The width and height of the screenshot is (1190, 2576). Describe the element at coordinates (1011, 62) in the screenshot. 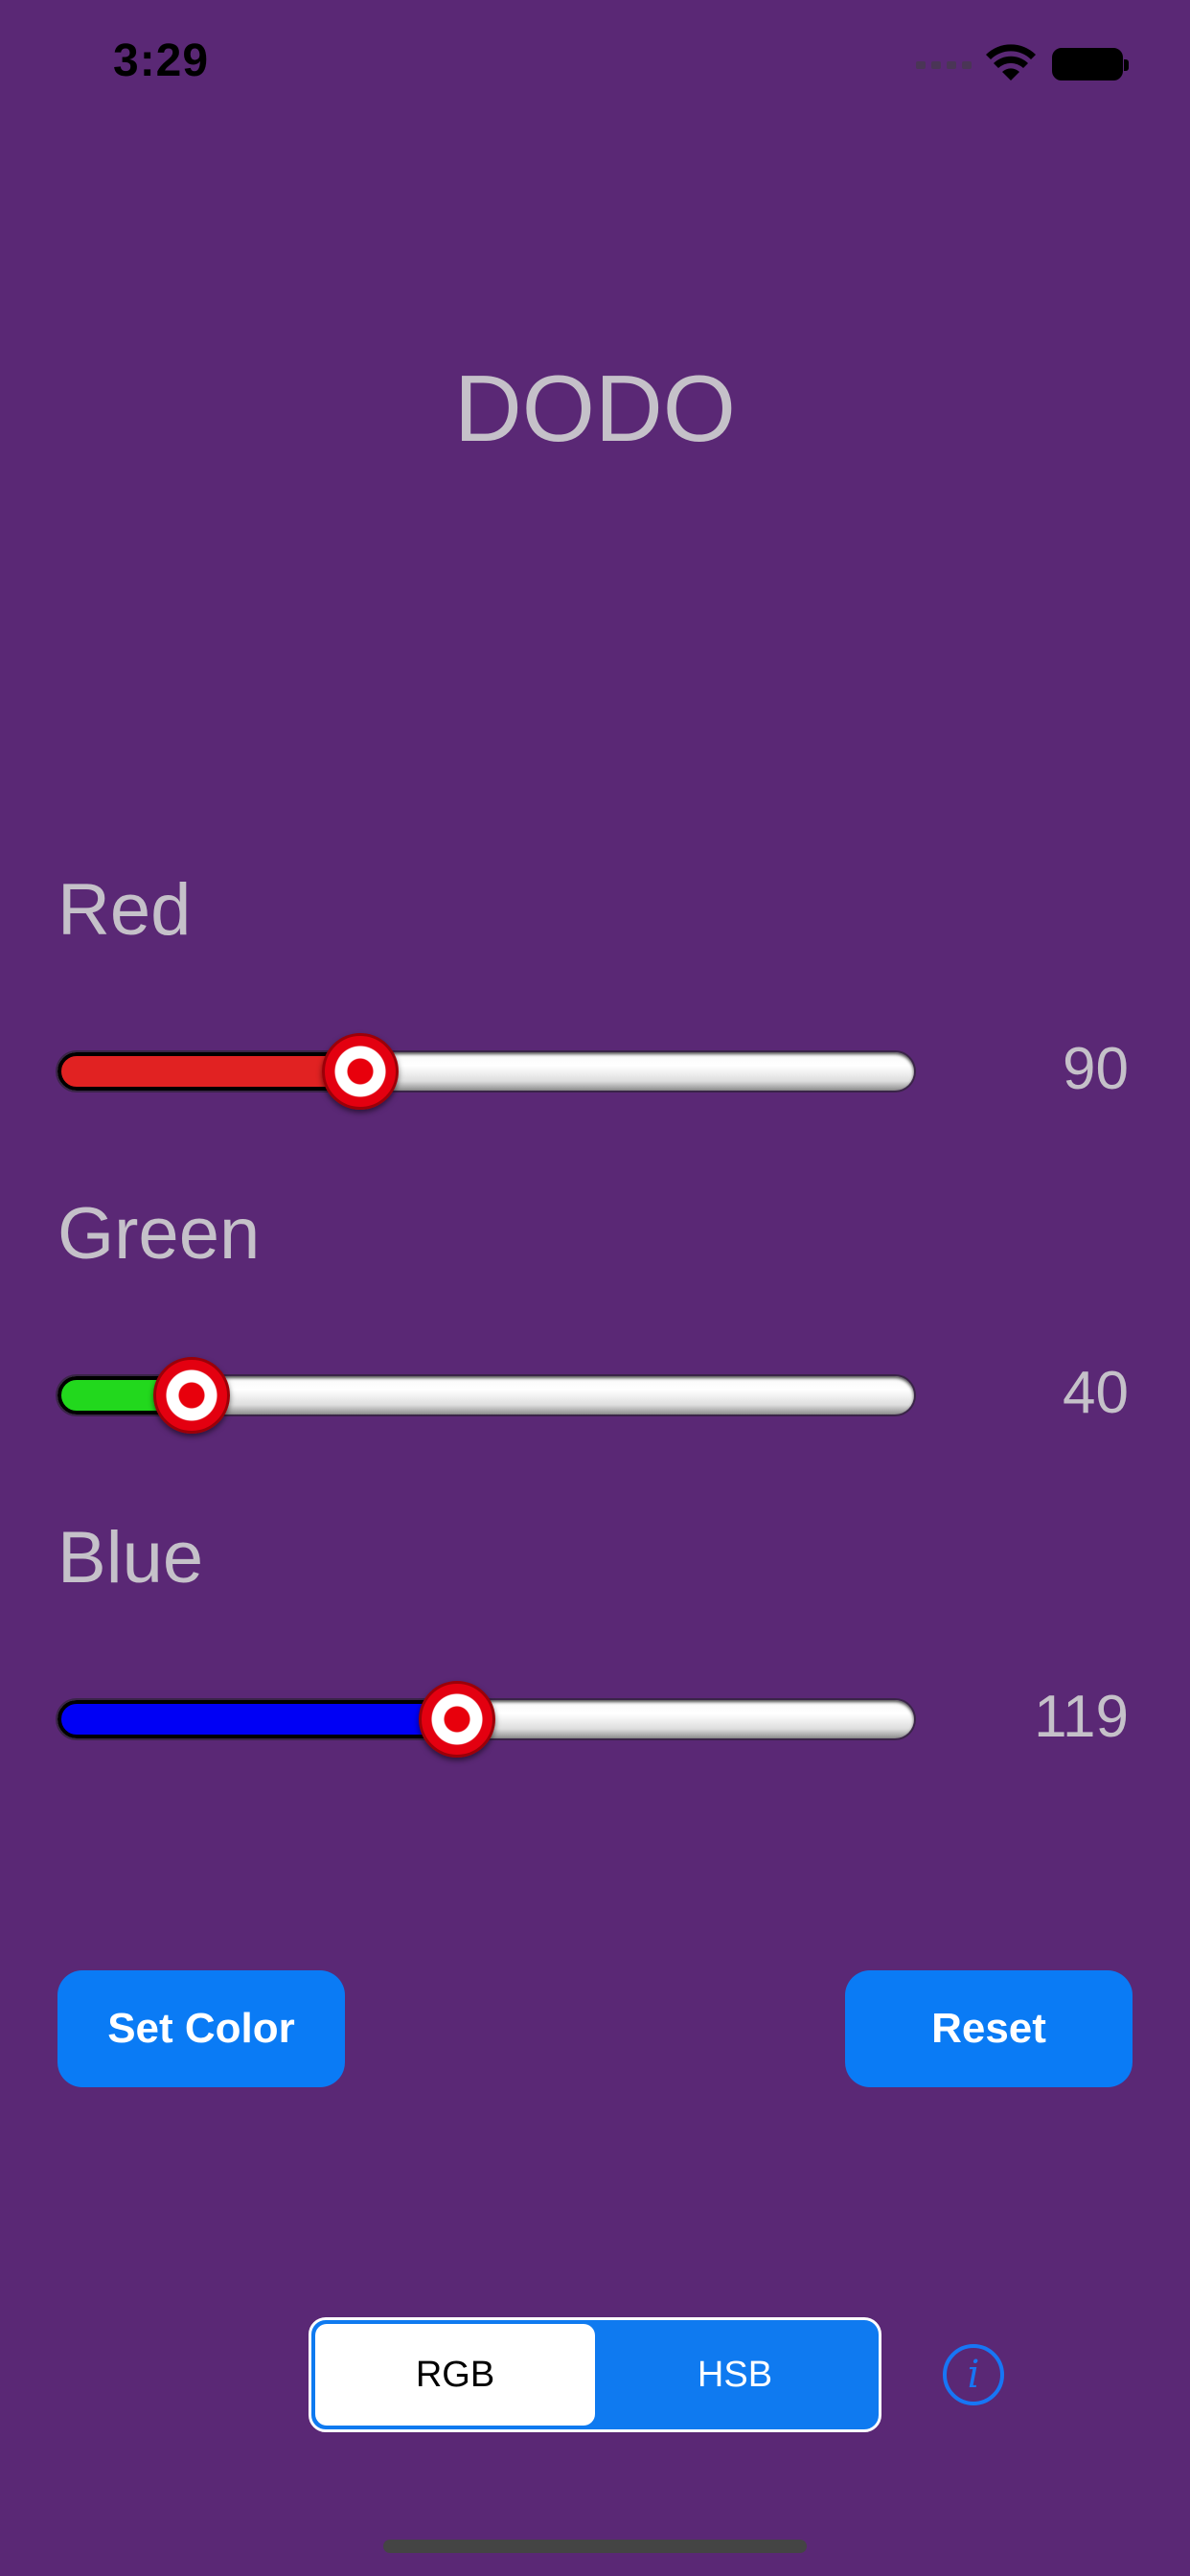

I see `wifi-icon` at that location.